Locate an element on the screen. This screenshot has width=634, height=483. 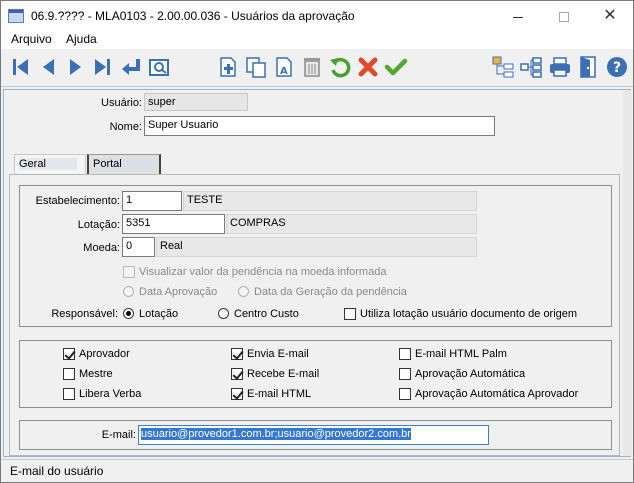
visualizar-checkbox is located at coordinates (129, 272).